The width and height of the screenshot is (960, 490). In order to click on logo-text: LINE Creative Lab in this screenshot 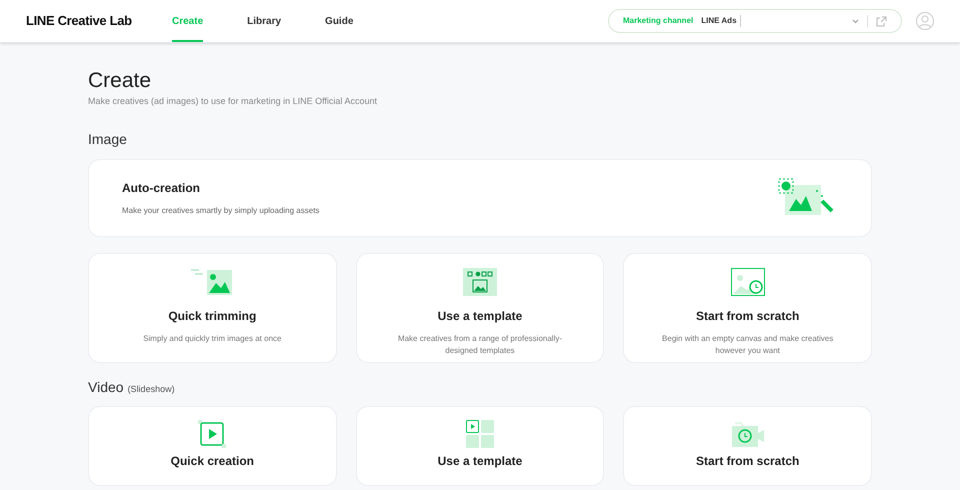, I will do `click(79, 21)`.